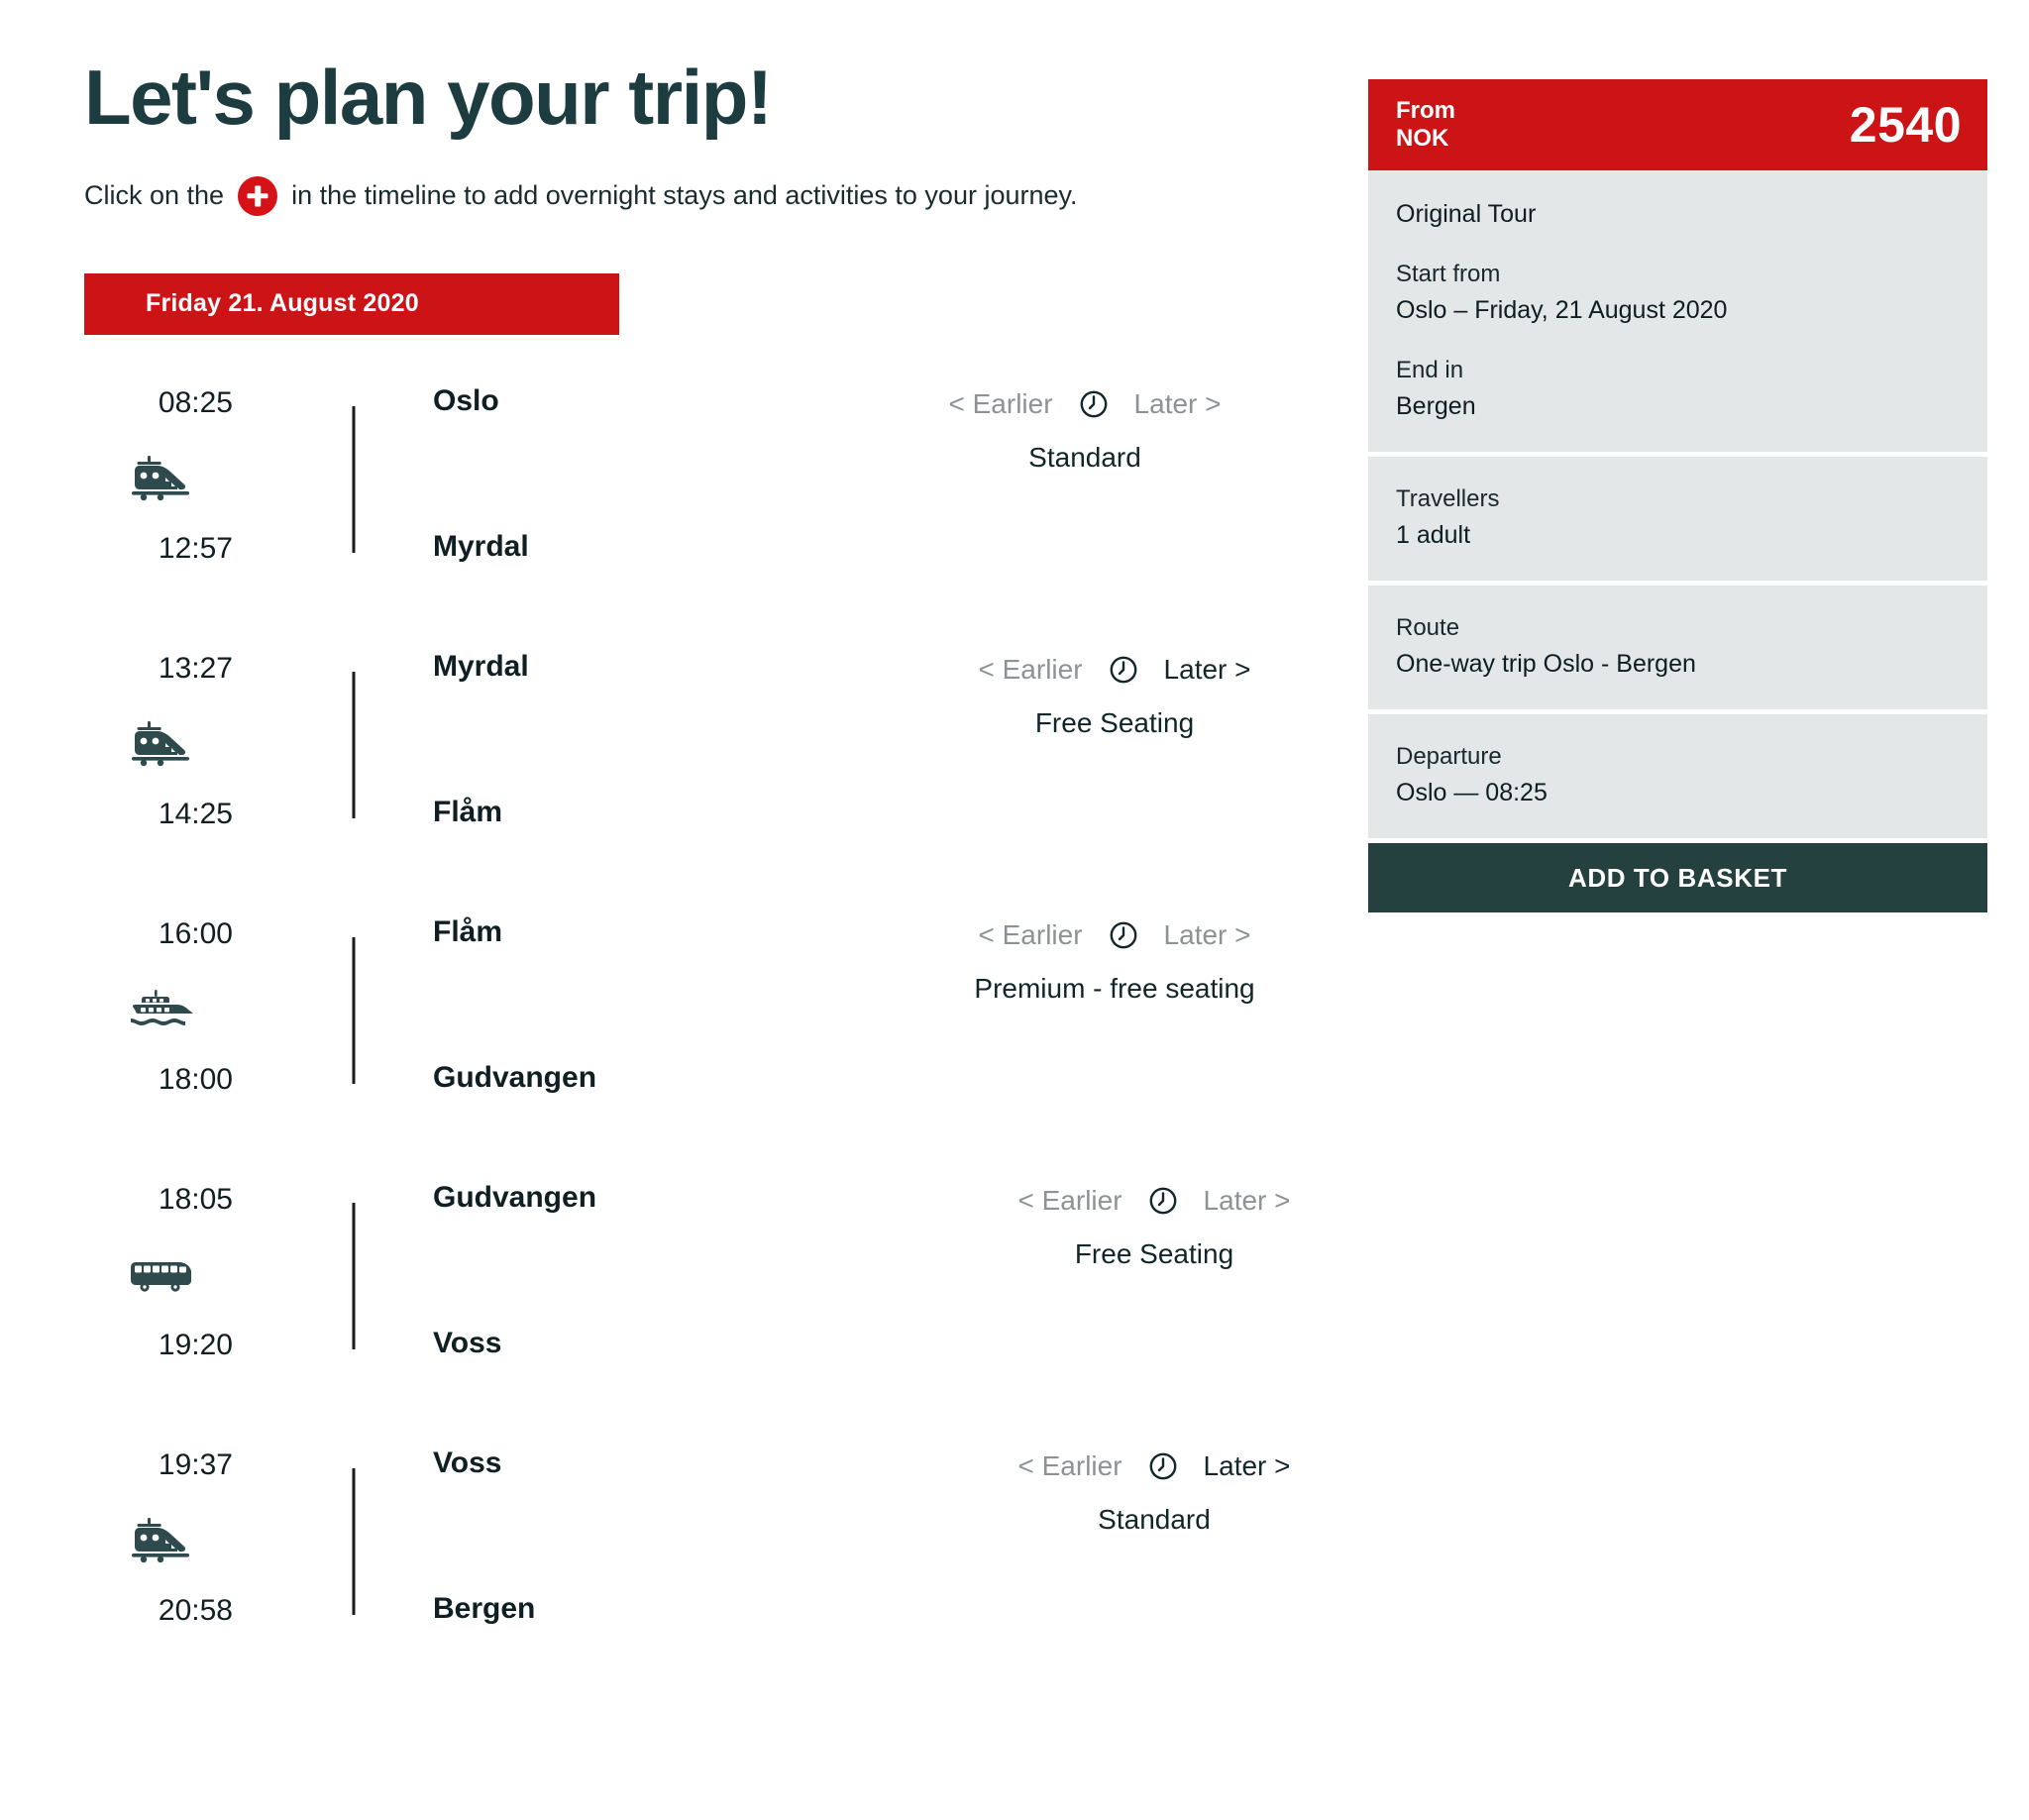  What do you see at coordinates (1905, 125) in the screenshot?
I see `price-amount: 2540` at bounding box center [1905, 125].